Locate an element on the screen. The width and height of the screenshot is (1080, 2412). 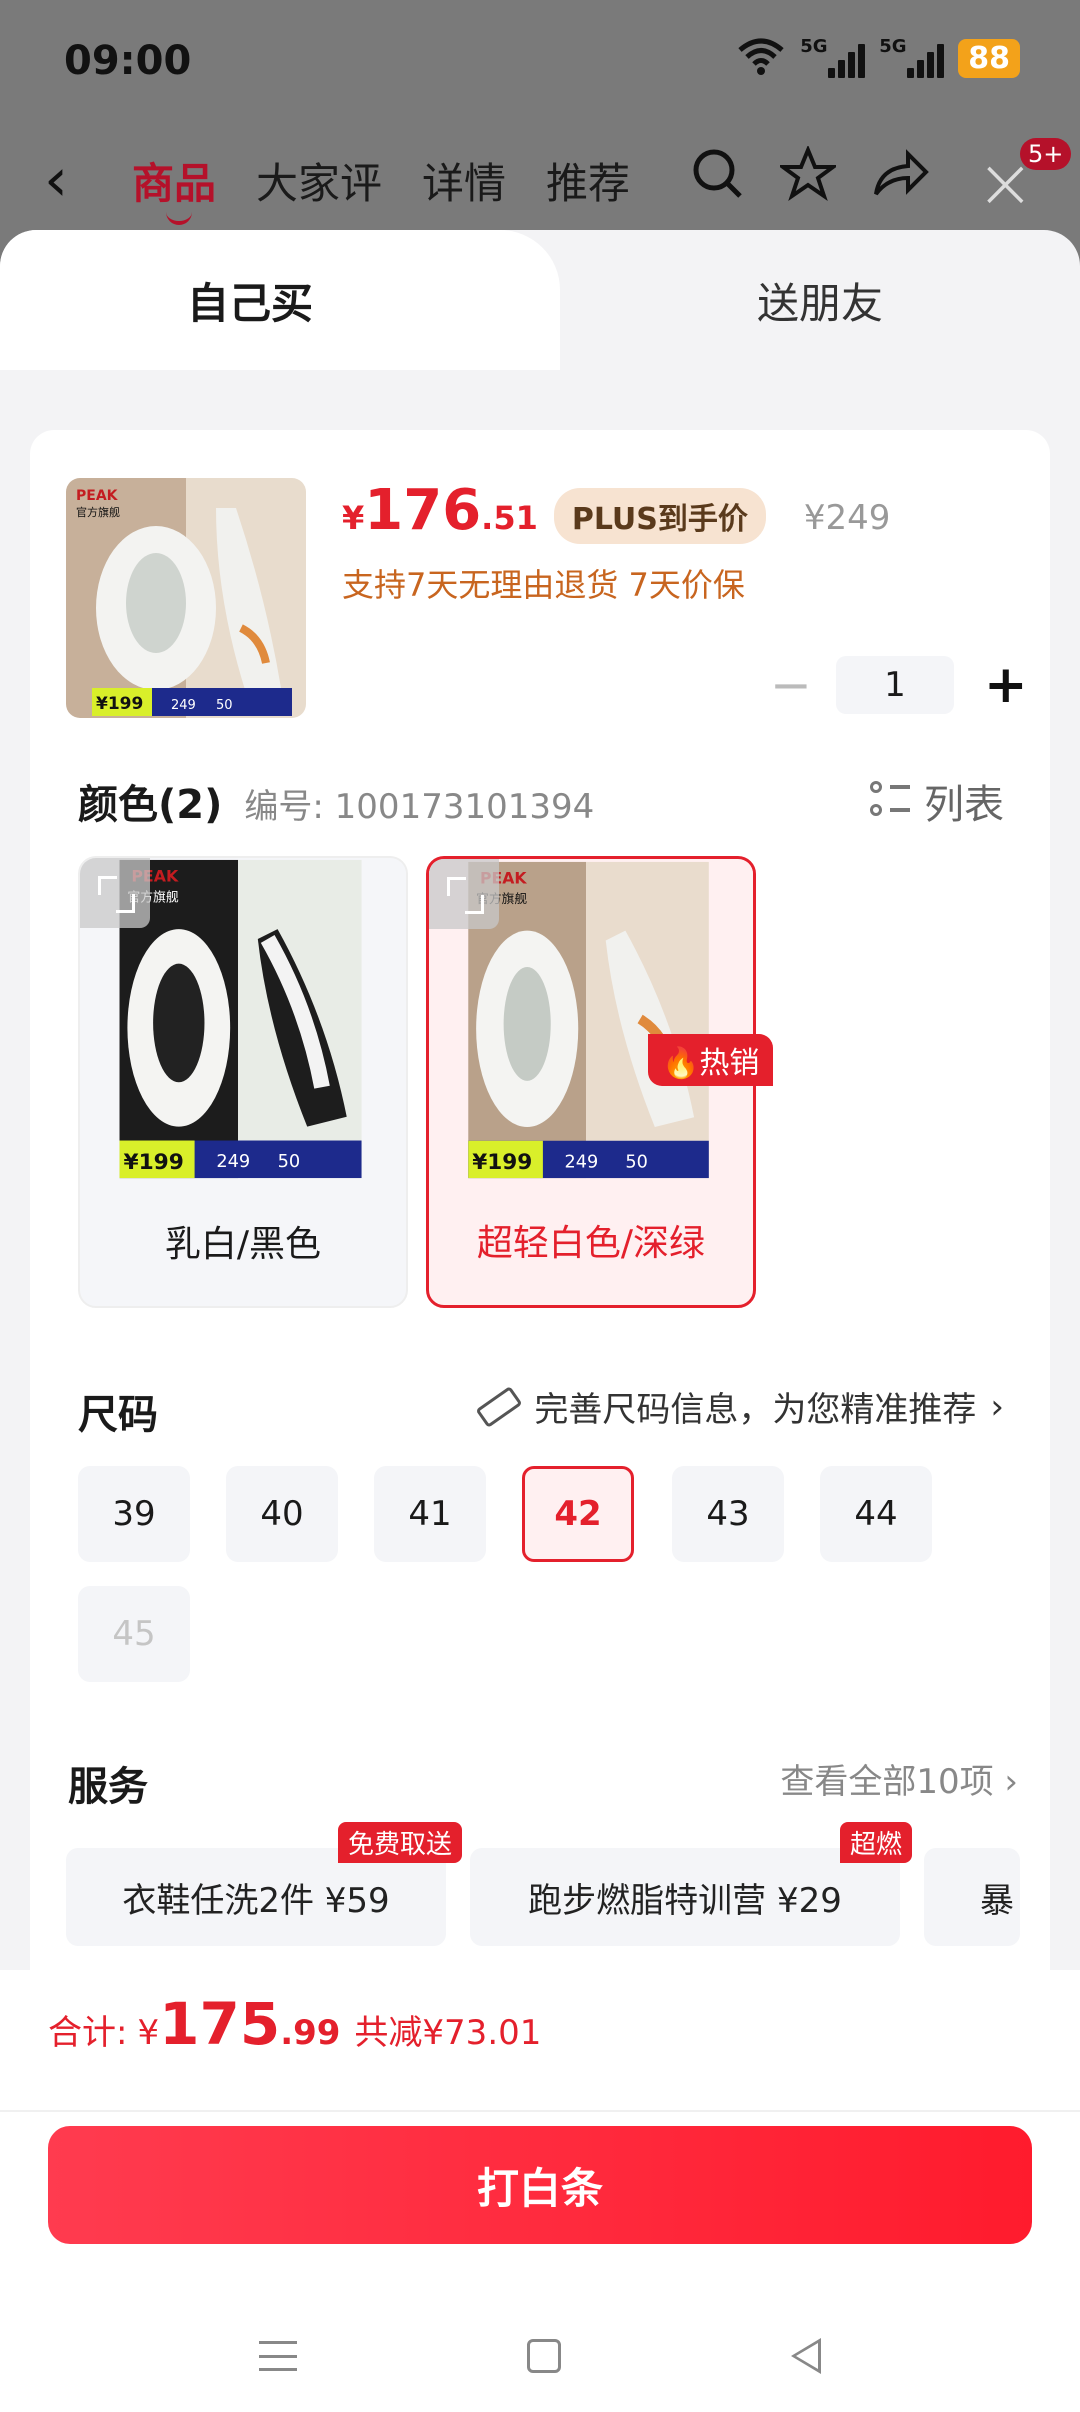
price-row: ¥176.51 PLUS到手价 ¥249 is located at coordinates (616, 511).